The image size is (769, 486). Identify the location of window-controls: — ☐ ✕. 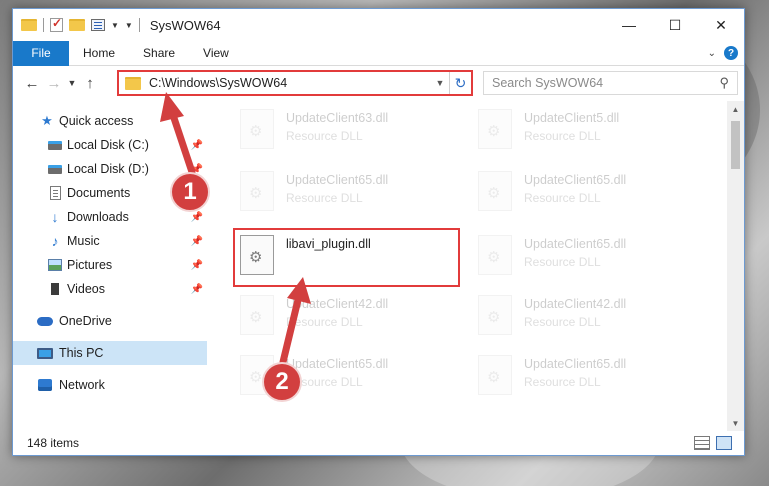
(675, 25).